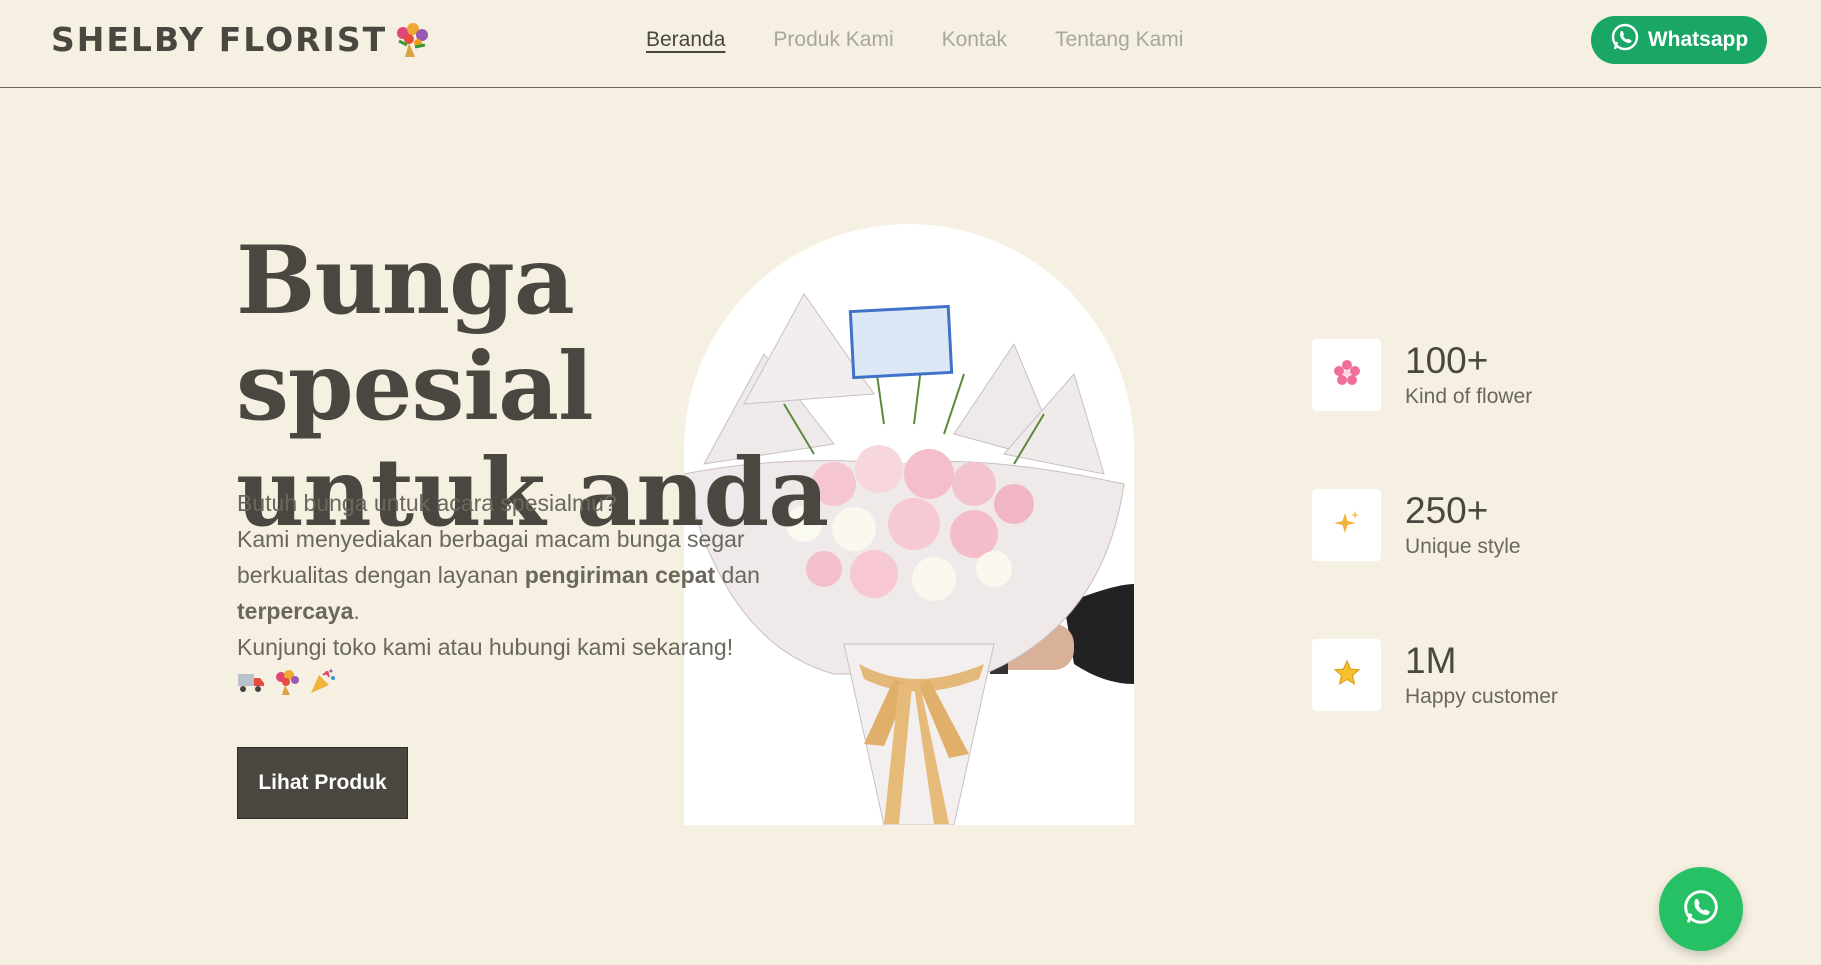  I want to click on stat-text: 100+ Kind of flower, so click(1468, 375).